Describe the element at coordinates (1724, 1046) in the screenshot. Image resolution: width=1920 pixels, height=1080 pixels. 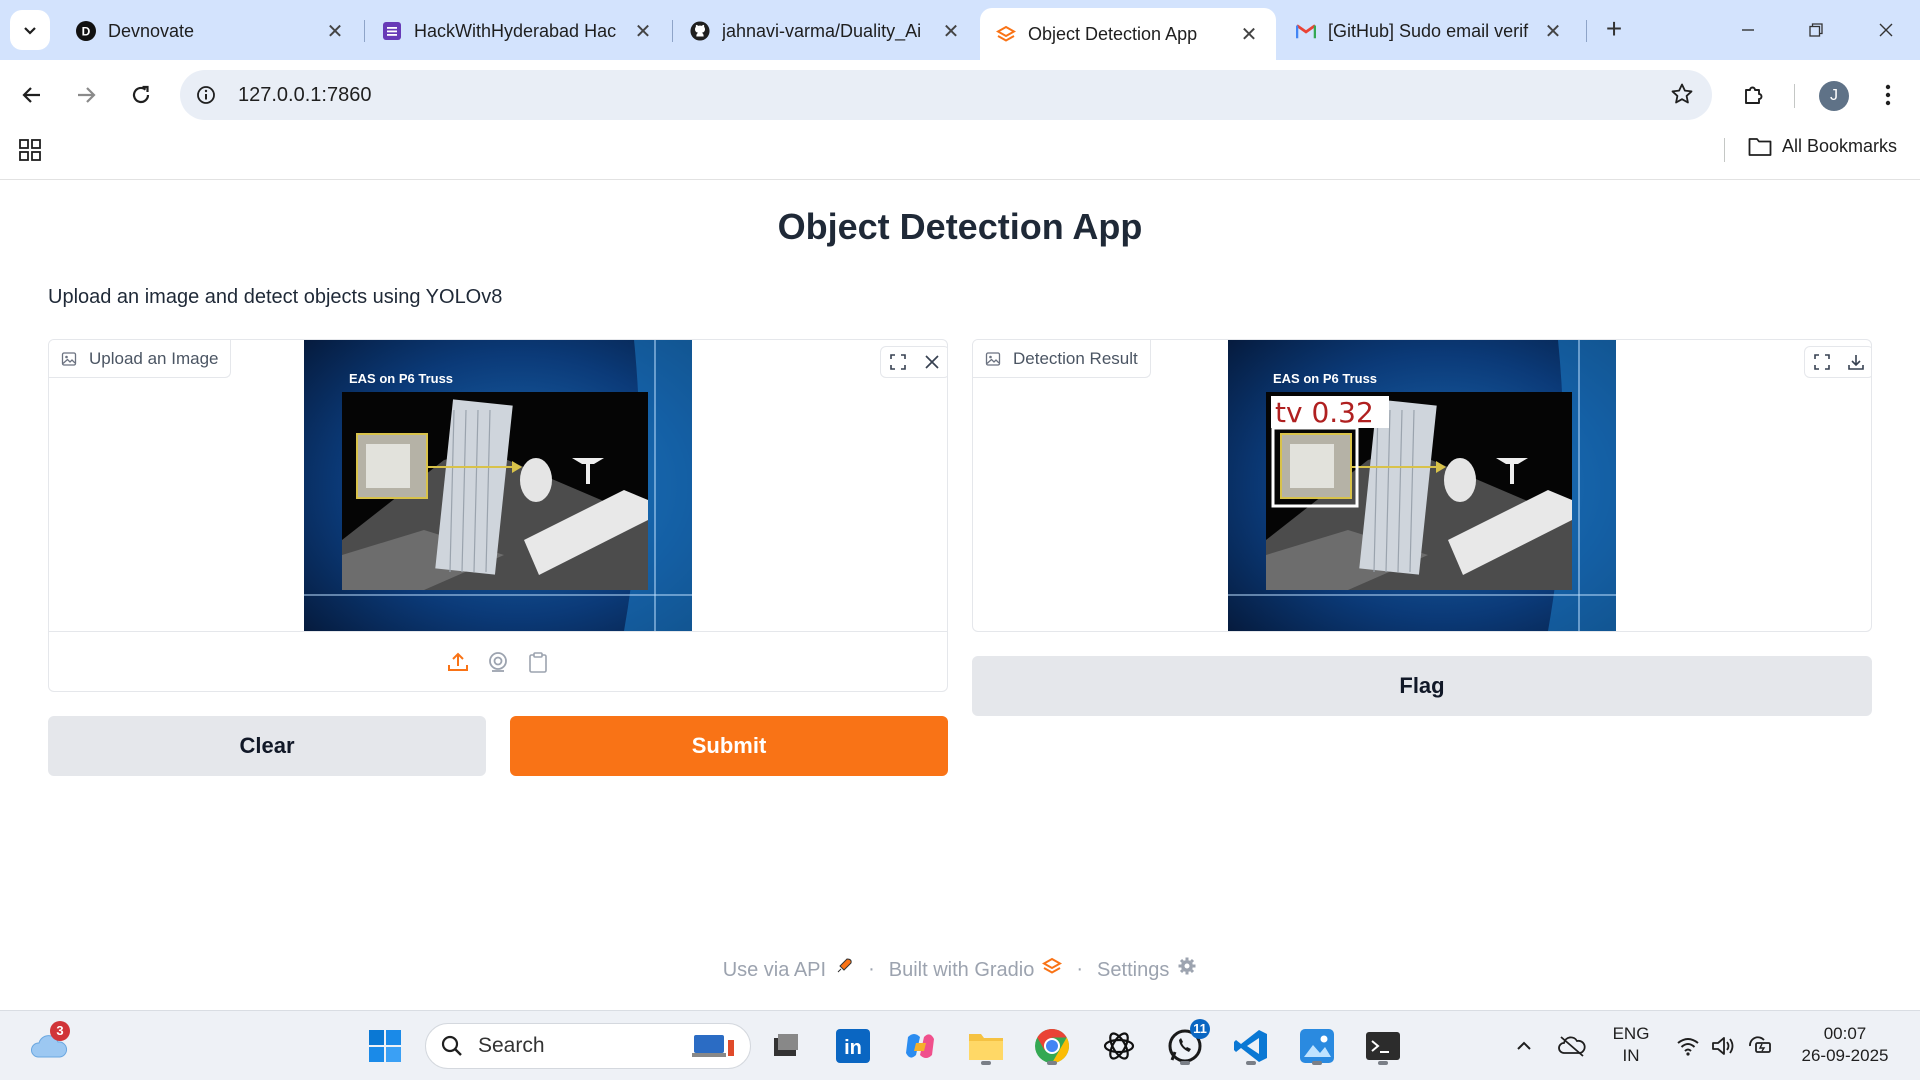
I see `volume-tray-icon` at that location.